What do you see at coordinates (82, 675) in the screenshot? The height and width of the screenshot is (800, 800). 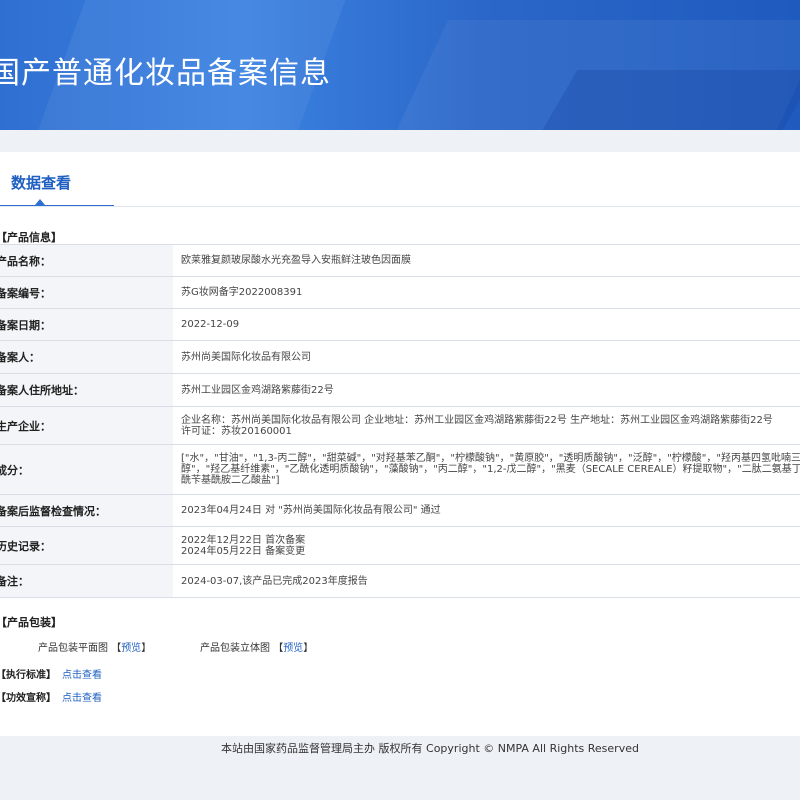 I see `standard-view-link: 点击查看` at bounding box center [82, 675].